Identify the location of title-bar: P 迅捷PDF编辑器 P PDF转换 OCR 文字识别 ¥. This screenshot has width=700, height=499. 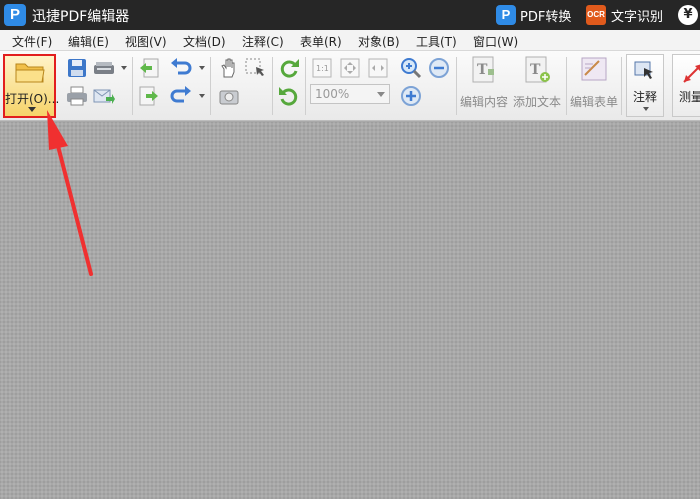
(350, 15).